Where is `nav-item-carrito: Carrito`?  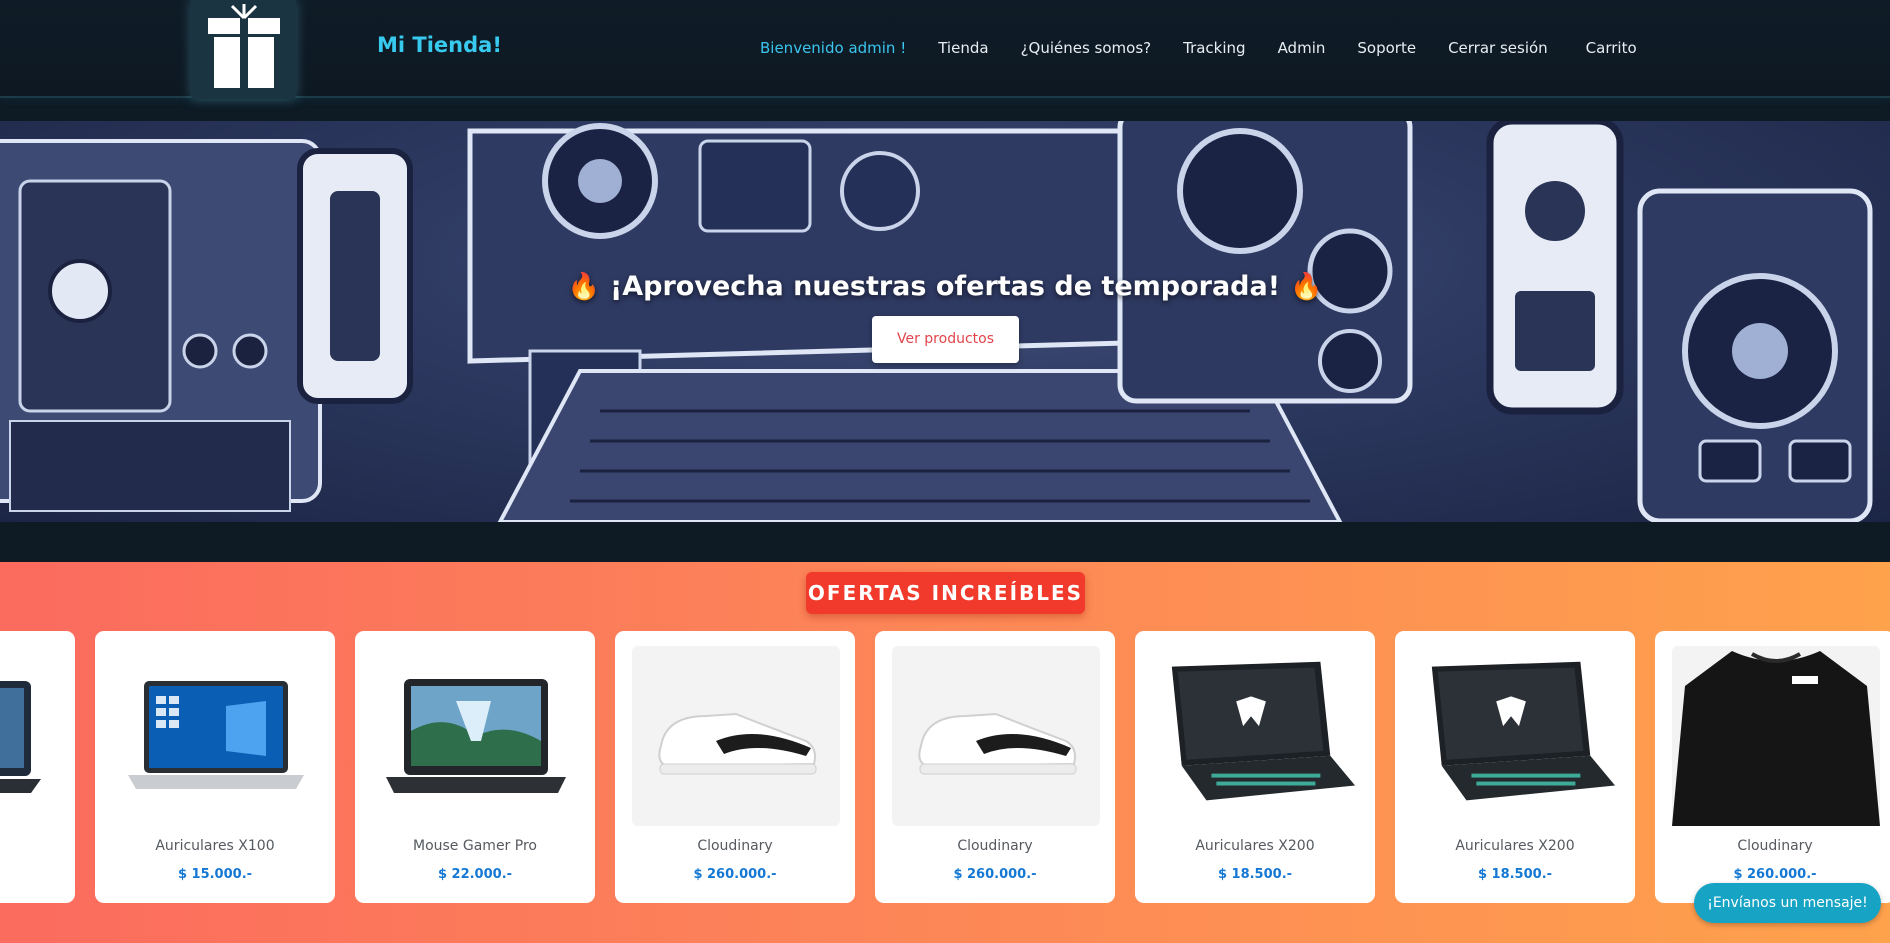 nav-item-carrito: Carrito is located at coordinates (1611, 48).